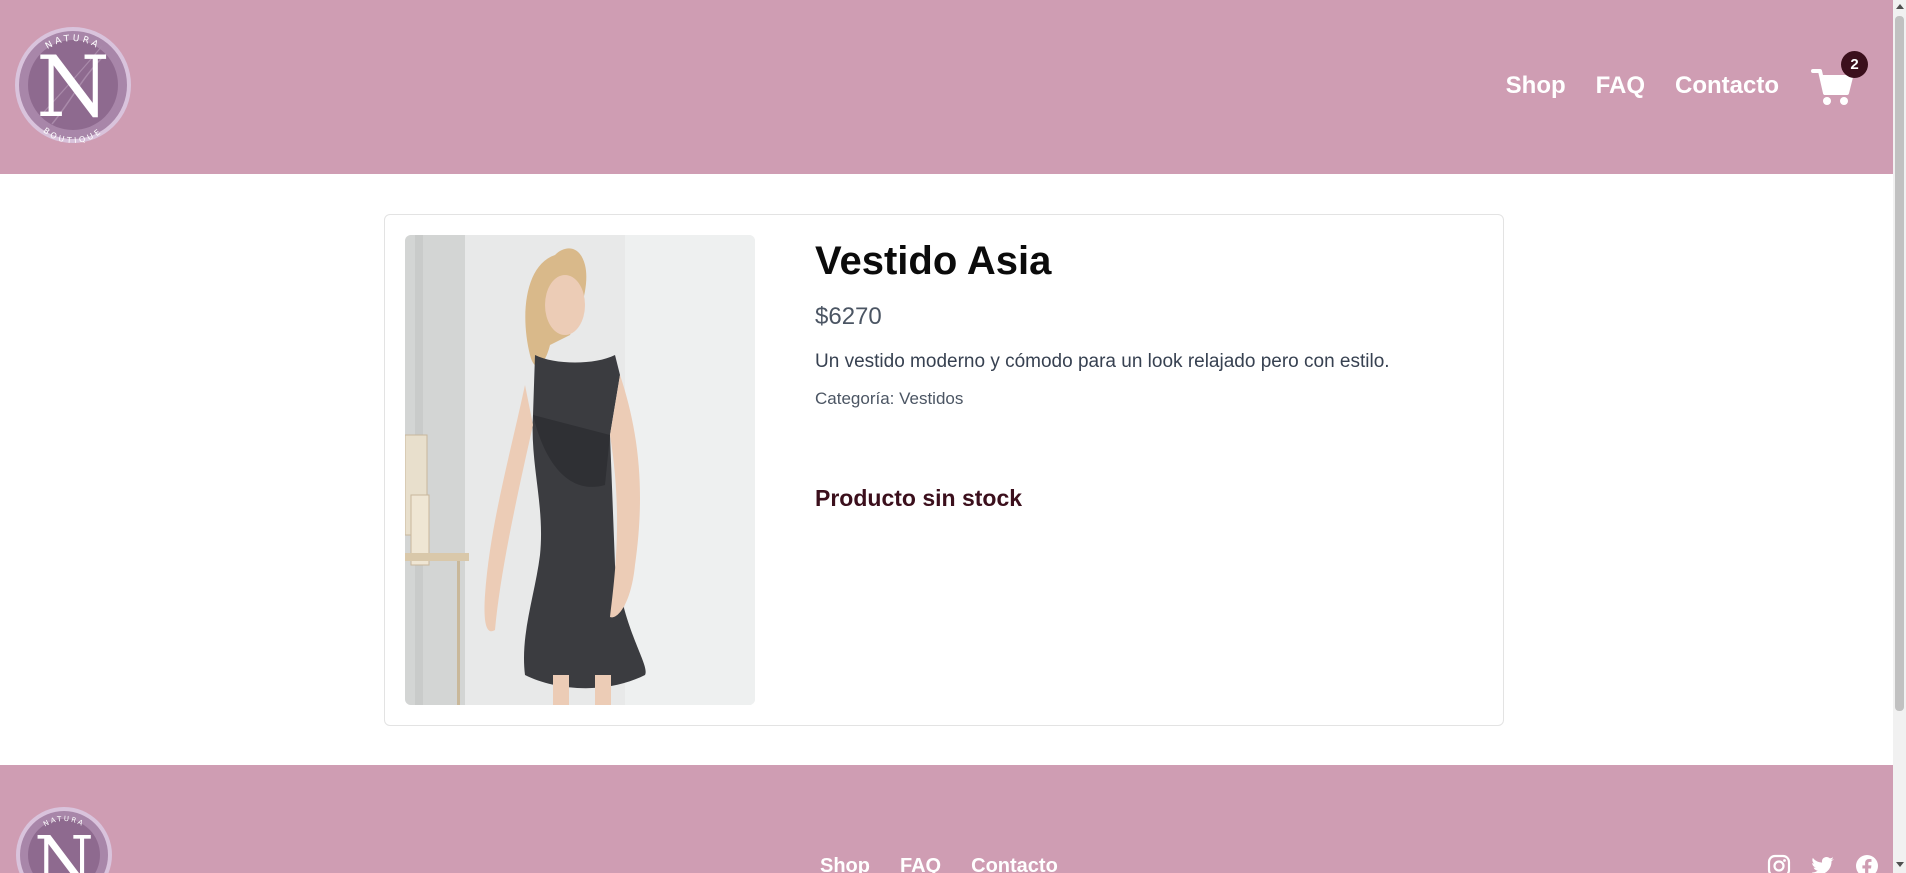 The height and width of the screenshot is (873, 1906). I want to click on nav-shop-link: Shop, so click(1536, 86).